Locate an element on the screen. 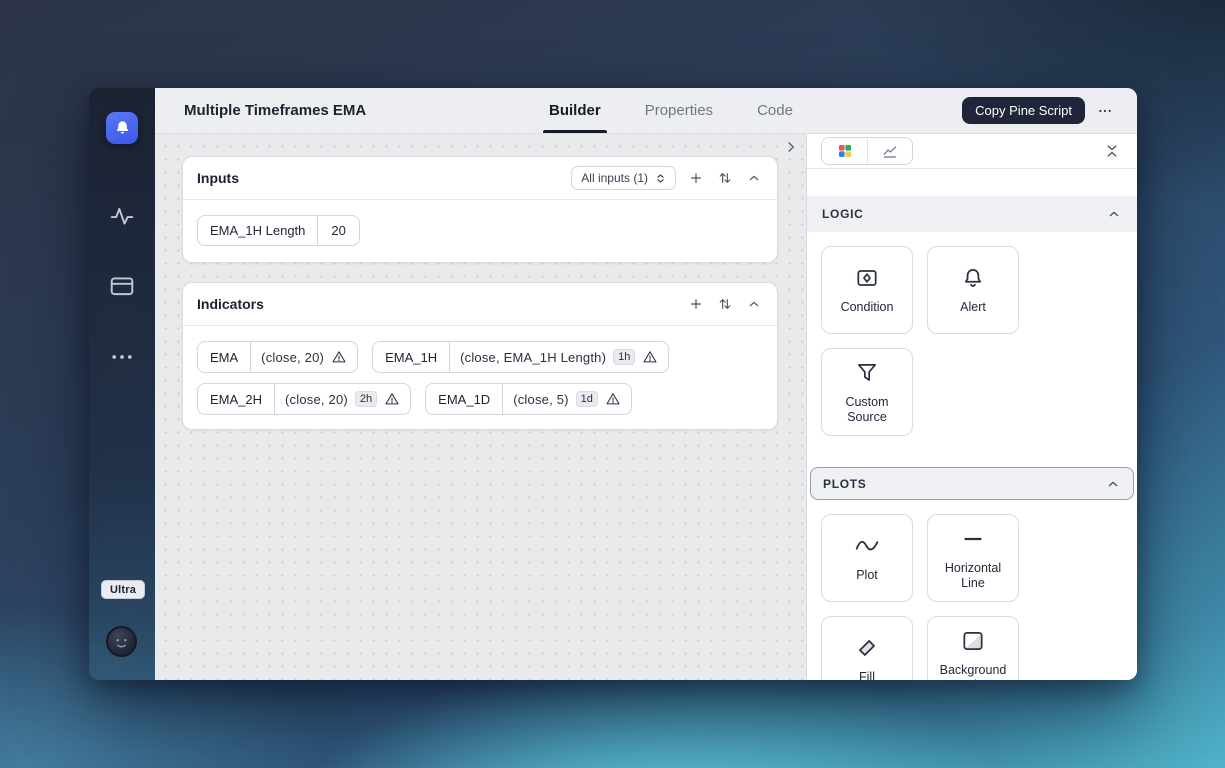  sidebar-item-cards is located at coordinates (122, 286).